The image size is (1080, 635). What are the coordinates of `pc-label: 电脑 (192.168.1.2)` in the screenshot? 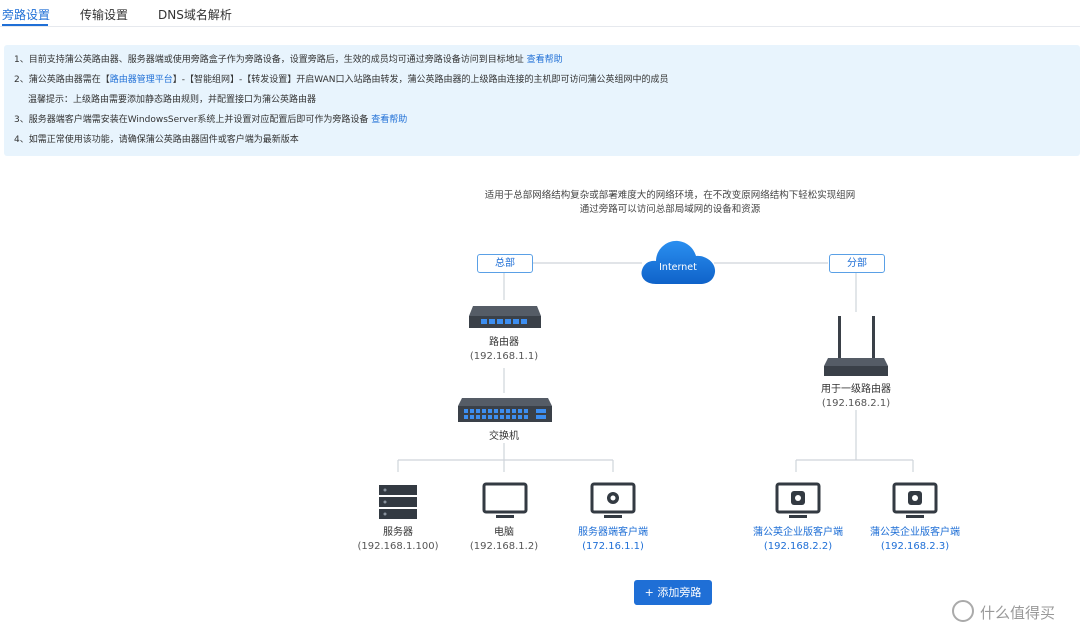 It's located at (504, 540).